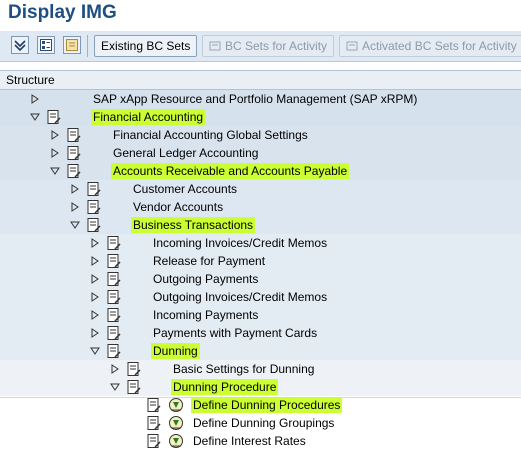 This screenshot has width=521, height=452. Describe the element at coordinates (260, 207) in the screenshot. I see `tree-node: Vendor Accounts` at that location.